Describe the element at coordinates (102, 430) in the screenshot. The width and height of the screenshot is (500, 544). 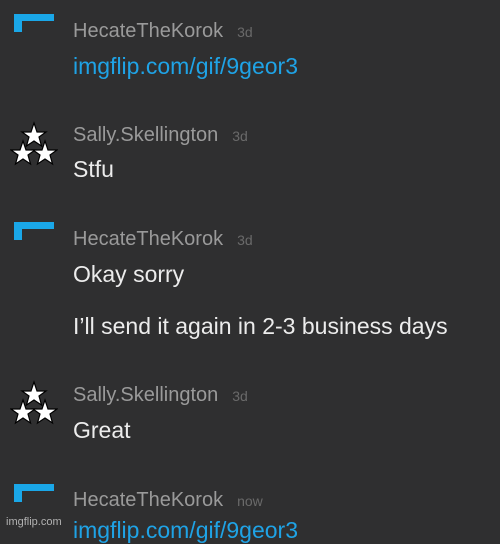
I see `message-text: Great` at that location.